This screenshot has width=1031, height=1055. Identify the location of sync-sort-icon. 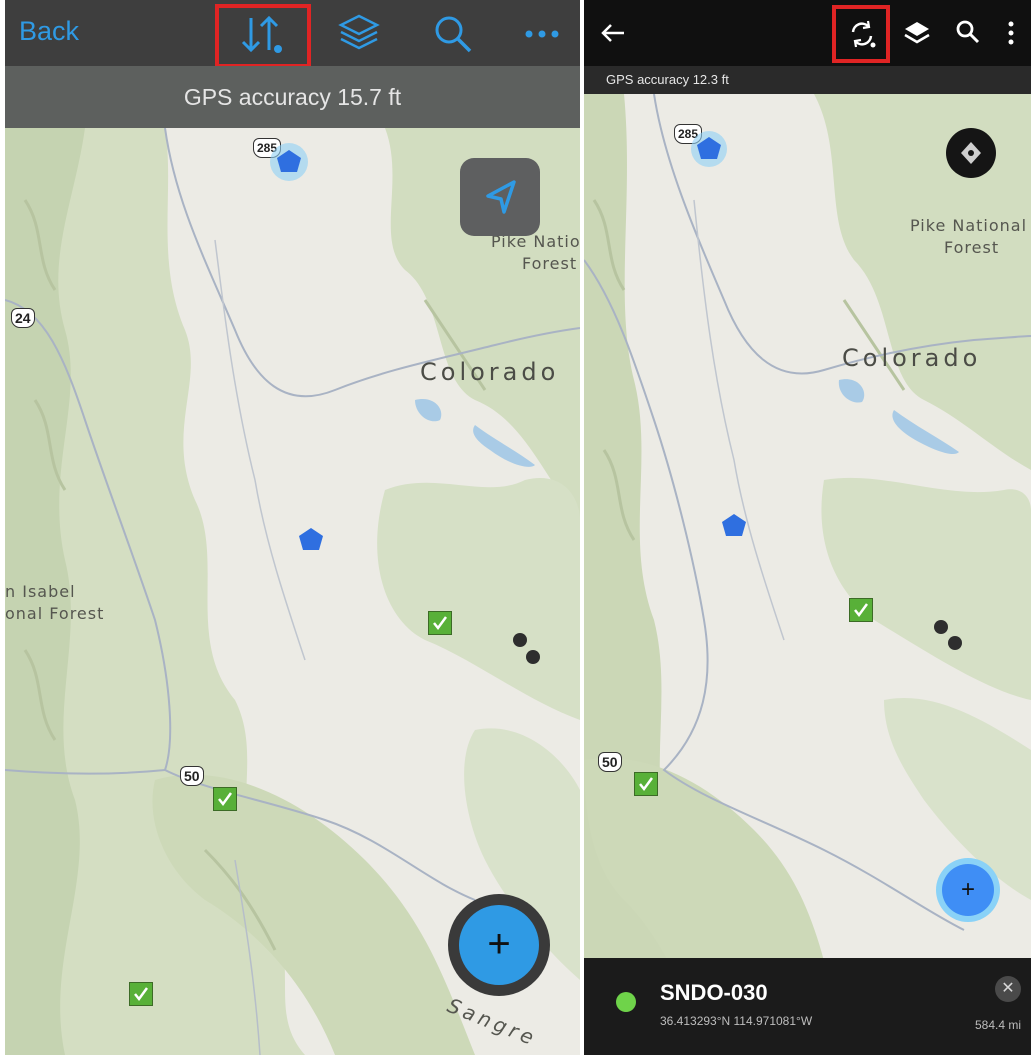
(264, 35).